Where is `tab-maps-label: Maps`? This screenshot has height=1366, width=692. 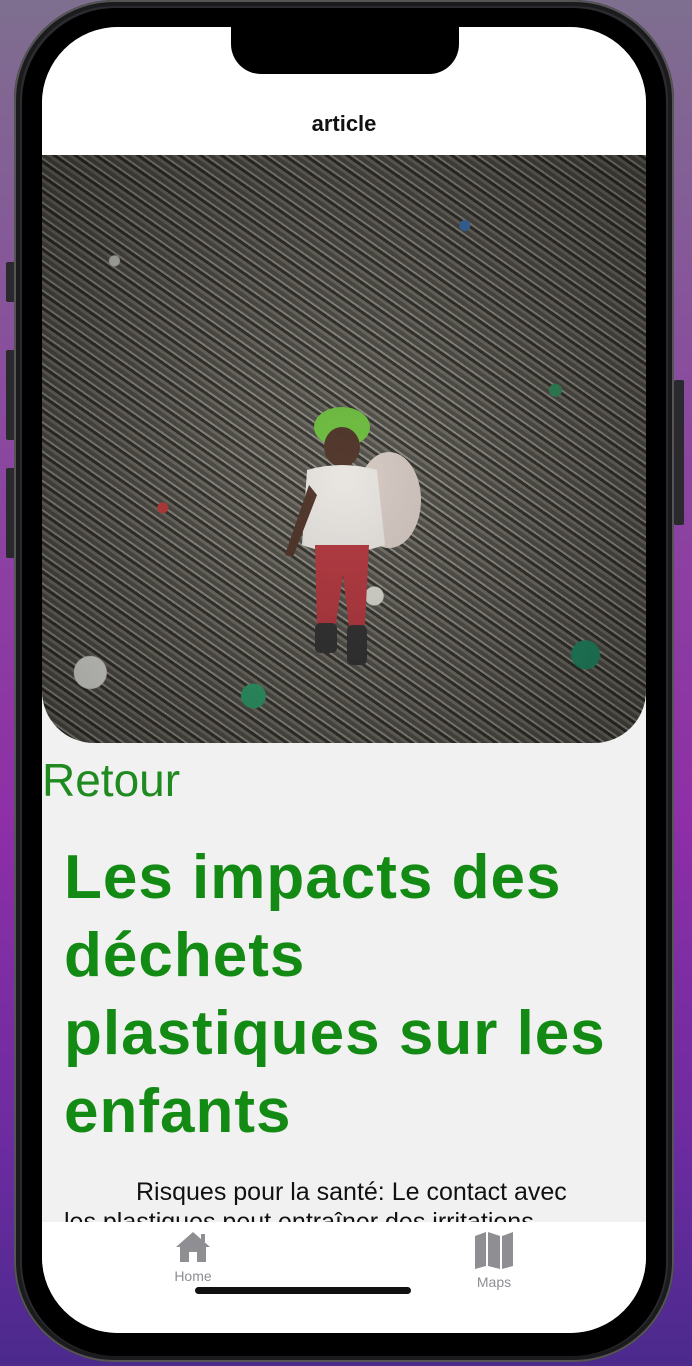 tab-maps-label: Maps is located at coordinates (494, 1282).